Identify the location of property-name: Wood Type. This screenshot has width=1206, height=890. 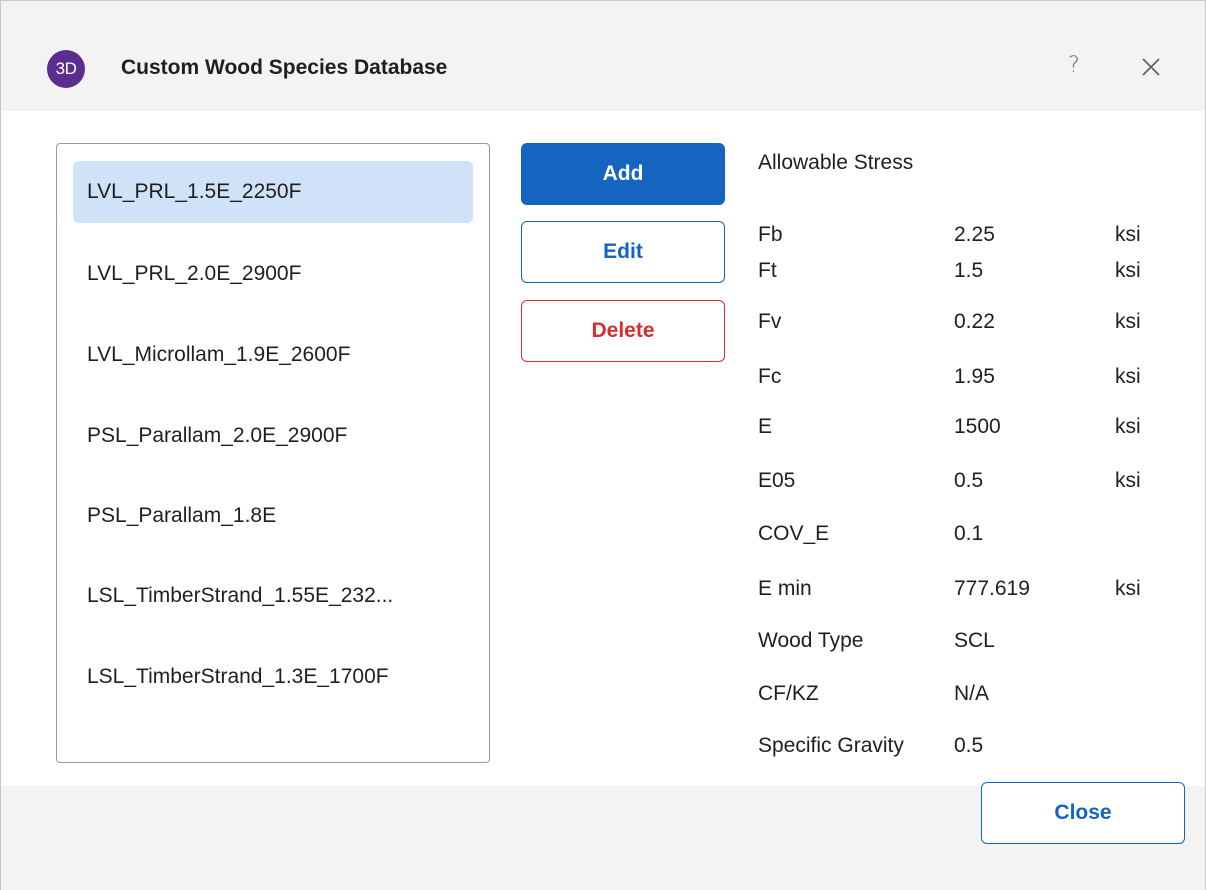
(811, 640).